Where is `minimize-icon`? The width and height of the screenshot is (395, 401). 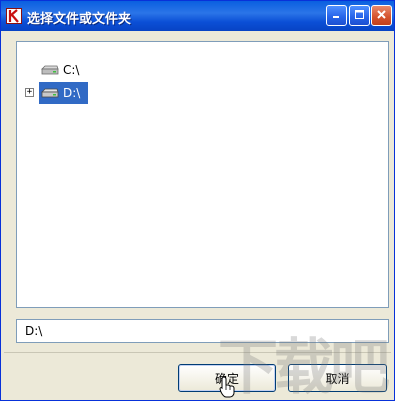 minimize-icon is located at coordinates (336, 16).